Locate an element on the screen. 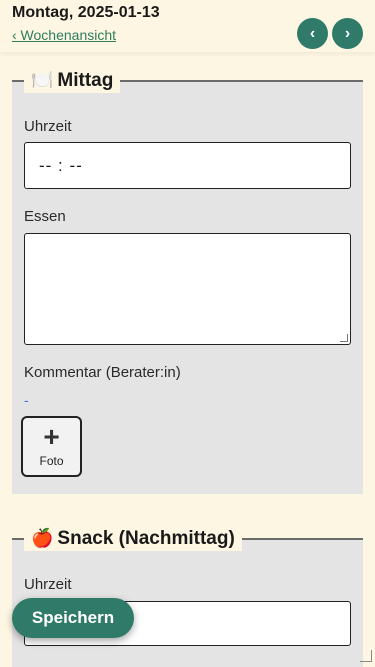  time-input-value: -- is located at coordinates (61, 165).